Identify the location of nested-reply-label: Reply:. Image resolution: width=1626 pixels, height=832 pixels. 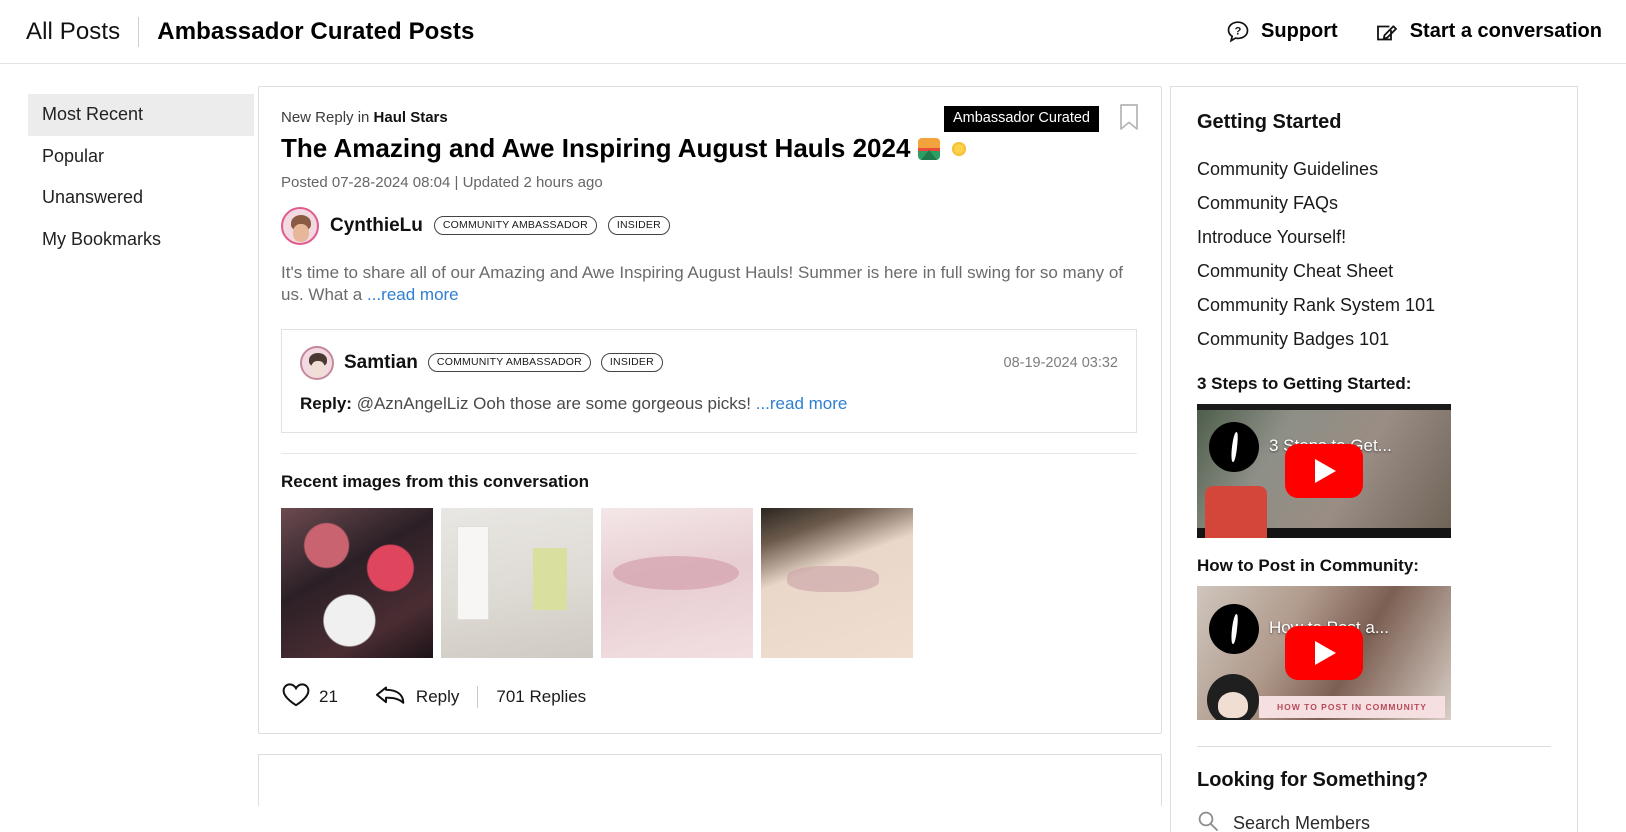
(326, 403).